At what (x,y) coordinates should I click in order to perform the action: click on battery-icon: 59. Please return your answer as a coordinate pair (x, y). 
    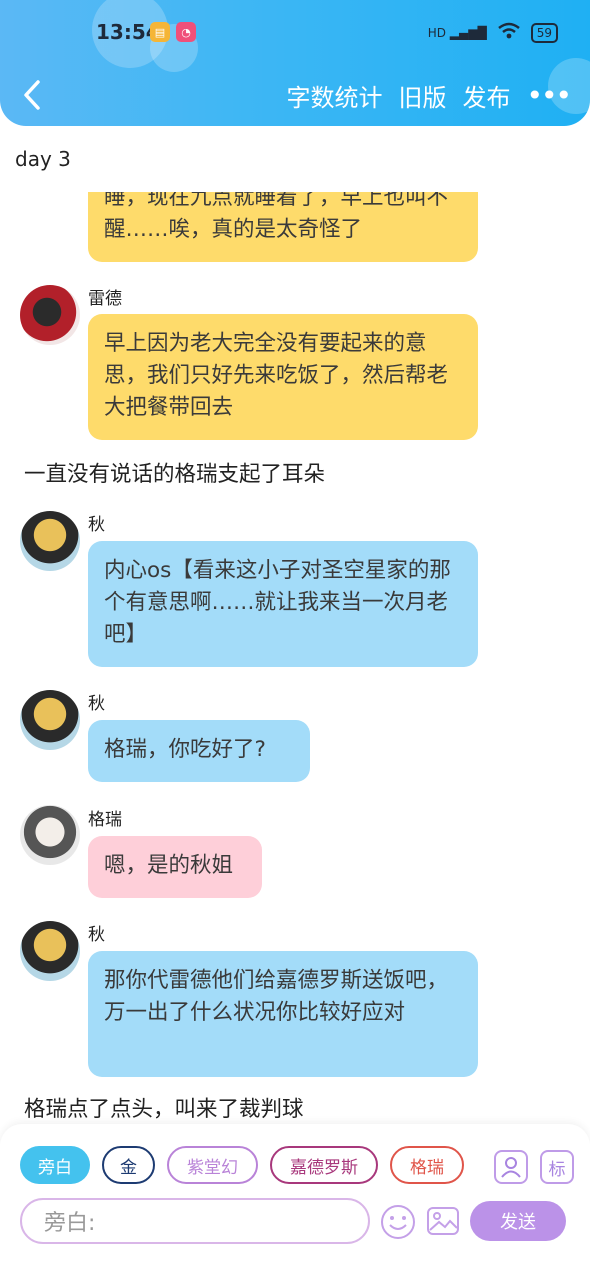
    Looking at the image, I should click on (544, 32).